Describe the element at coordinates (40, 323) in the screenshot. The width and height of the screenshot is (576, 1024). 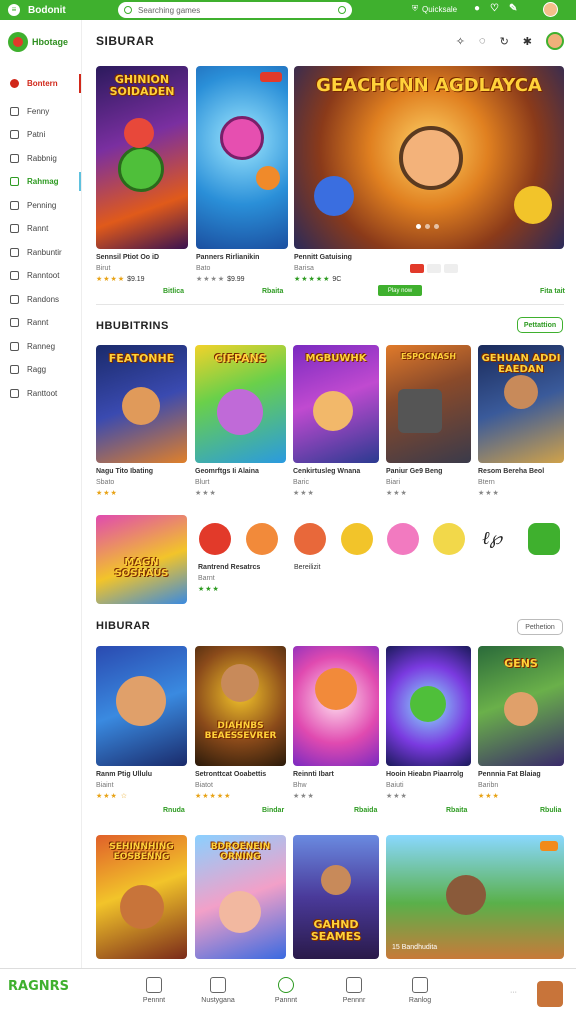
I see `sidebar-item-10: Rannt` at that location.